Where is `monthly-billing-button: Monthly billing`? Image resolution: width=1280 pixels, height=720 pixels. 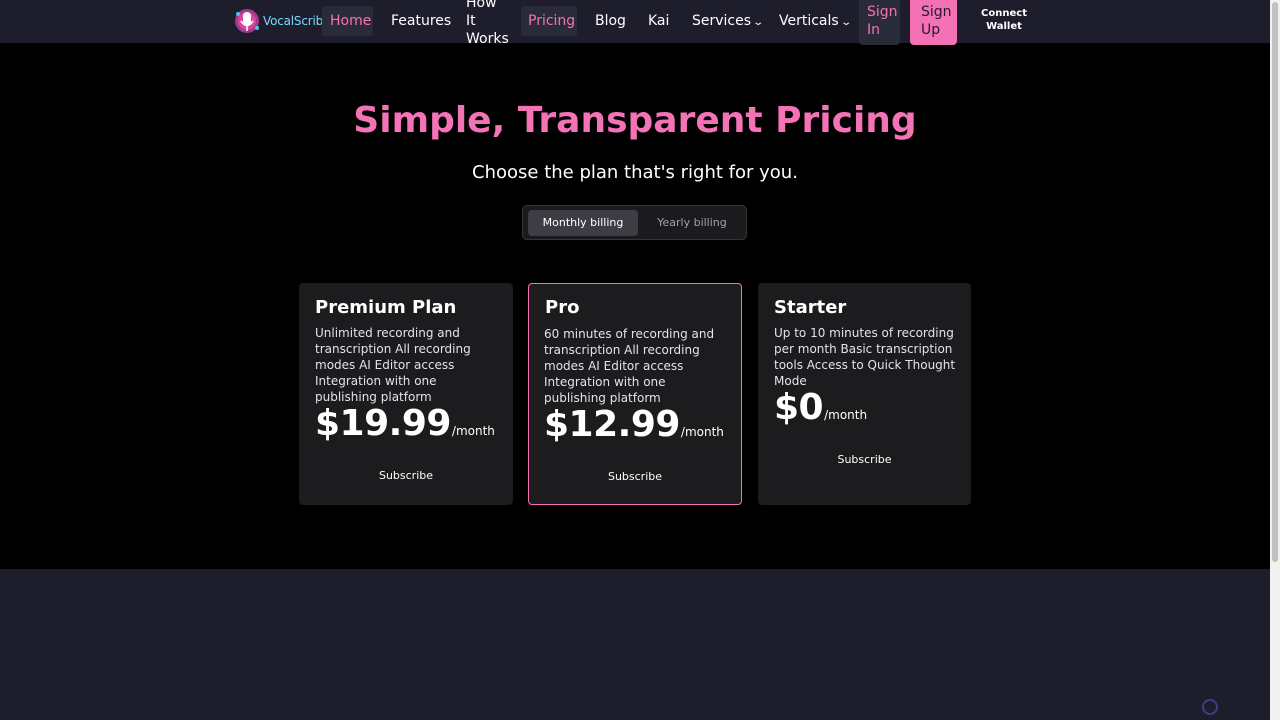 monthly-billing-button: Monthly billing is located at coordinates (583, 223).